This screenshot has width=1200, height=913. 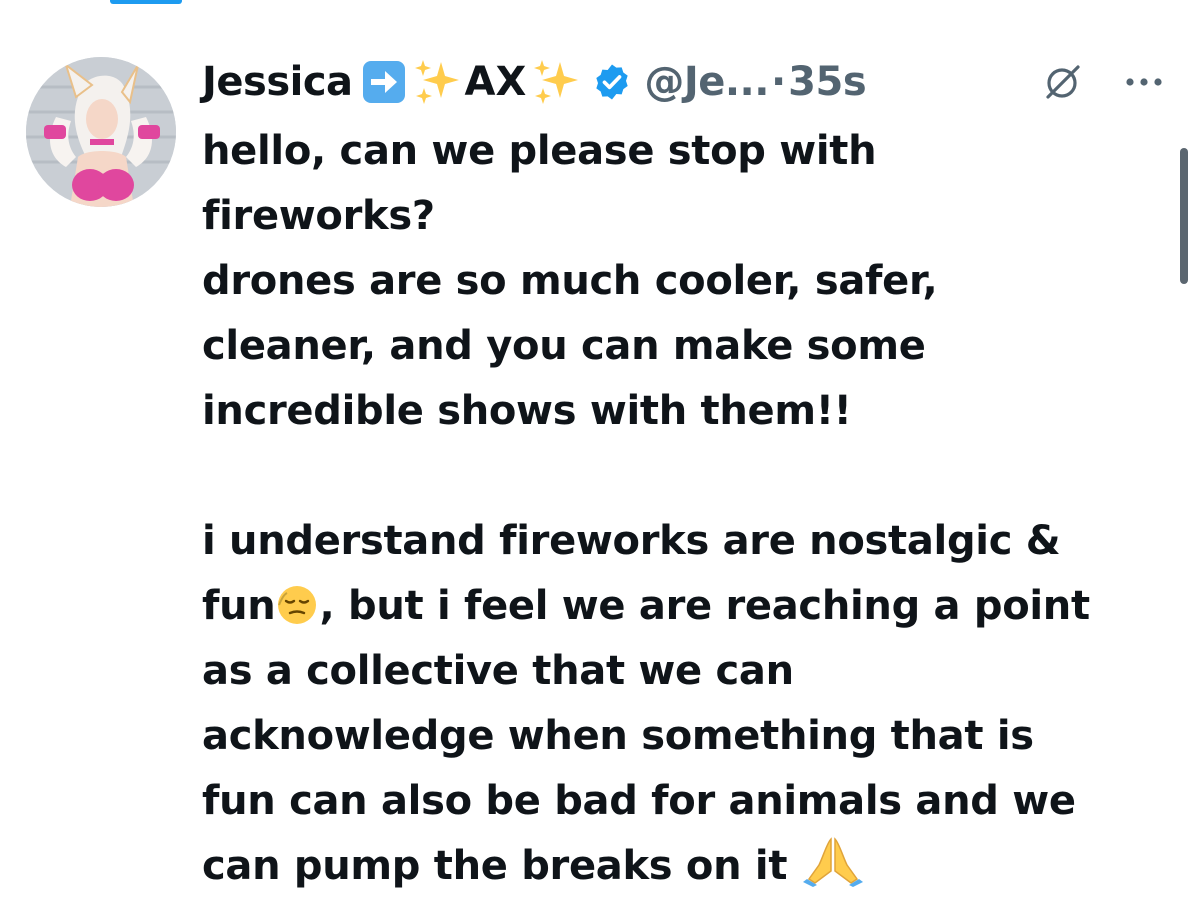 What do you see at coordinates (239, 606) in the screenshot?
I see `tweet-text-fragment: fun` at bounding box center [239, 606].